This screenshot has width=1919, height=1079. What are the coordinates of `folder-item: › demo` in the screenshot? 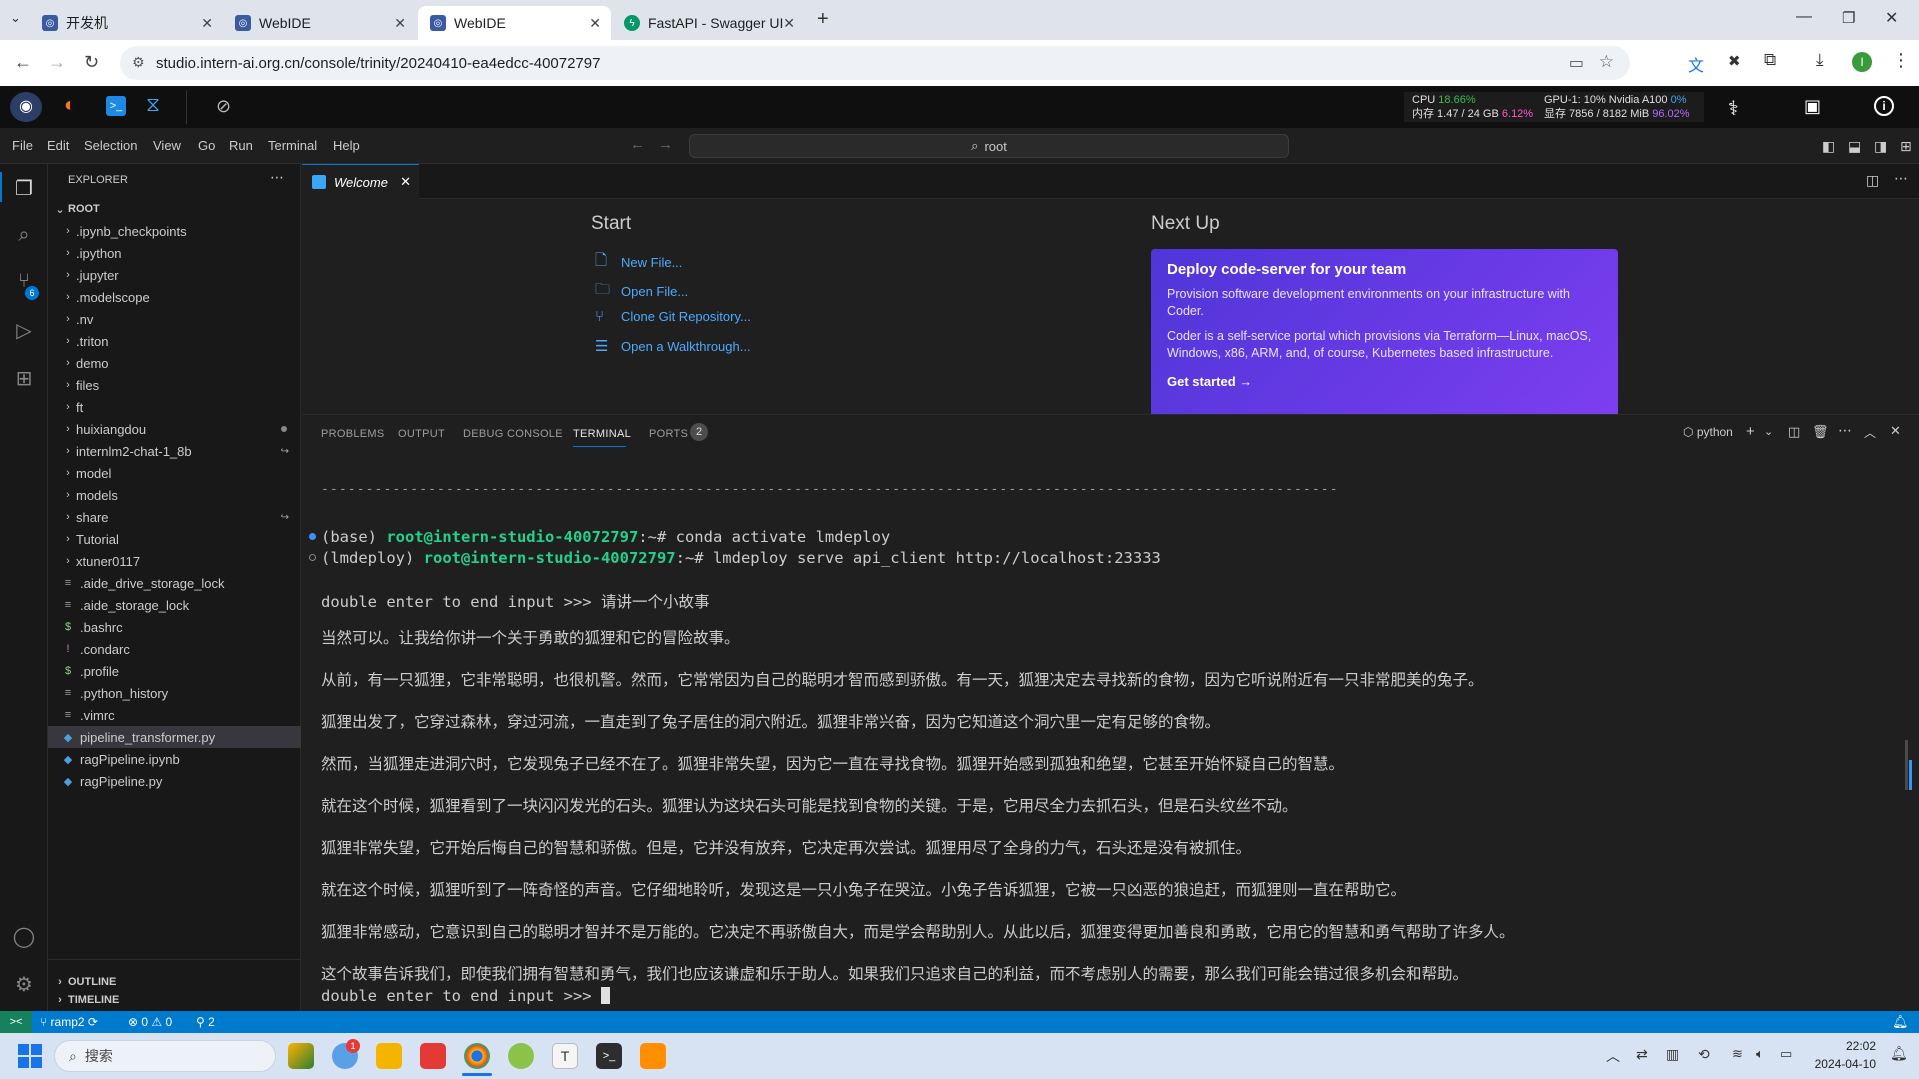 It's located at (174, 363).